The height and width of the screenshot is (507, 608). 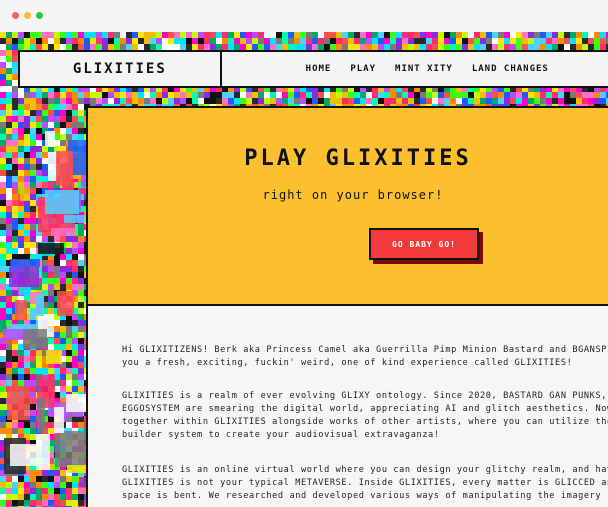 What do you see at coordinates (510, 69) in the screenshot?
I see `nav-item-land-changes: LAND CHANGES` at bounding box center [510, 69].